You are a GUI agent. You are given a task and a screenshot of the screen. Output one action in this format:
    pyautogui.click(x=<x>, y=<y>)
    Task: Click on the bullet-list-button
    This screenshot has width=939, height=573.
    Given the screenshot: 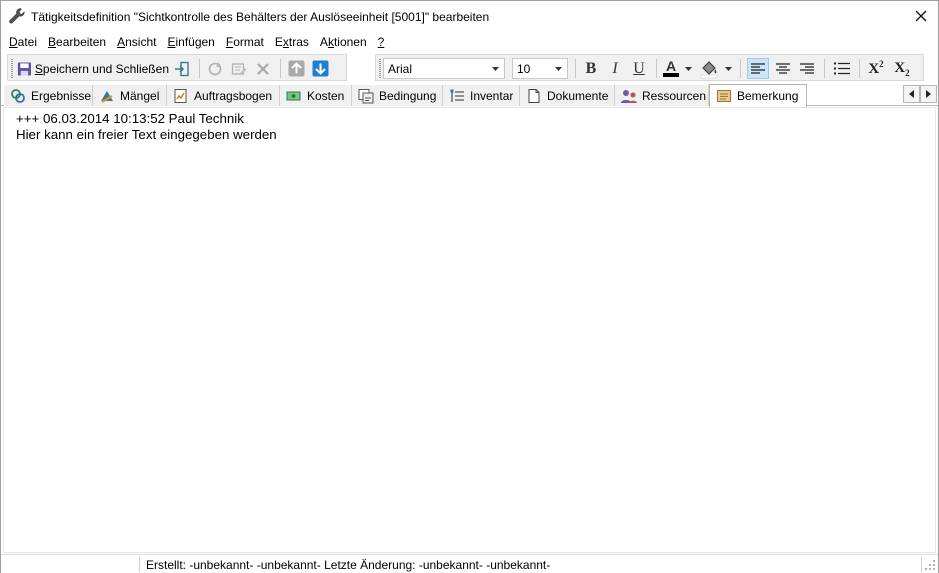 What is the action you would take?
    pyautogui.click(x=842, y=68)
    